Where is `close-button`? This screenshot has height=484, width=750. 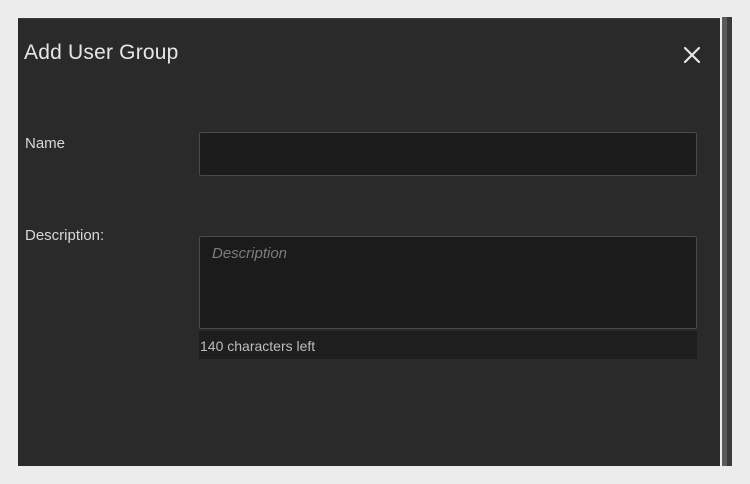
close-button is located at coordinates (692, 55).